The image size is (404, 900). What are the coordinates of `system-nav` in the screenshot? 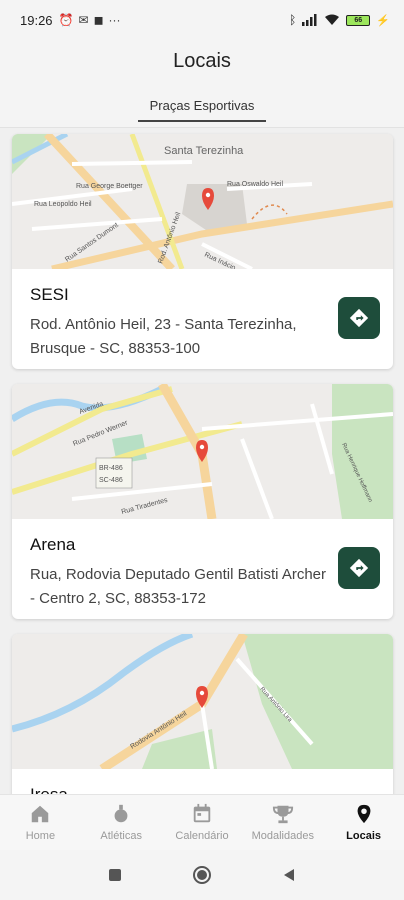 It's located at (202, 875).